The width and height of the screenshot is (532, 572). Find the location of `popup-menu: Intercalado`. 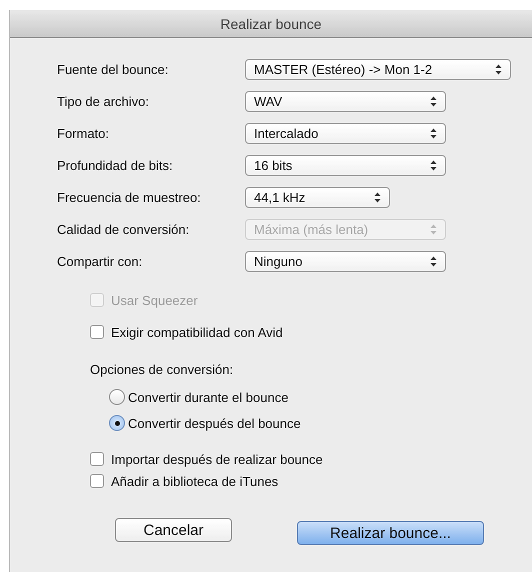

popup-menu: Intercalado is located at coordinates (345, 133).